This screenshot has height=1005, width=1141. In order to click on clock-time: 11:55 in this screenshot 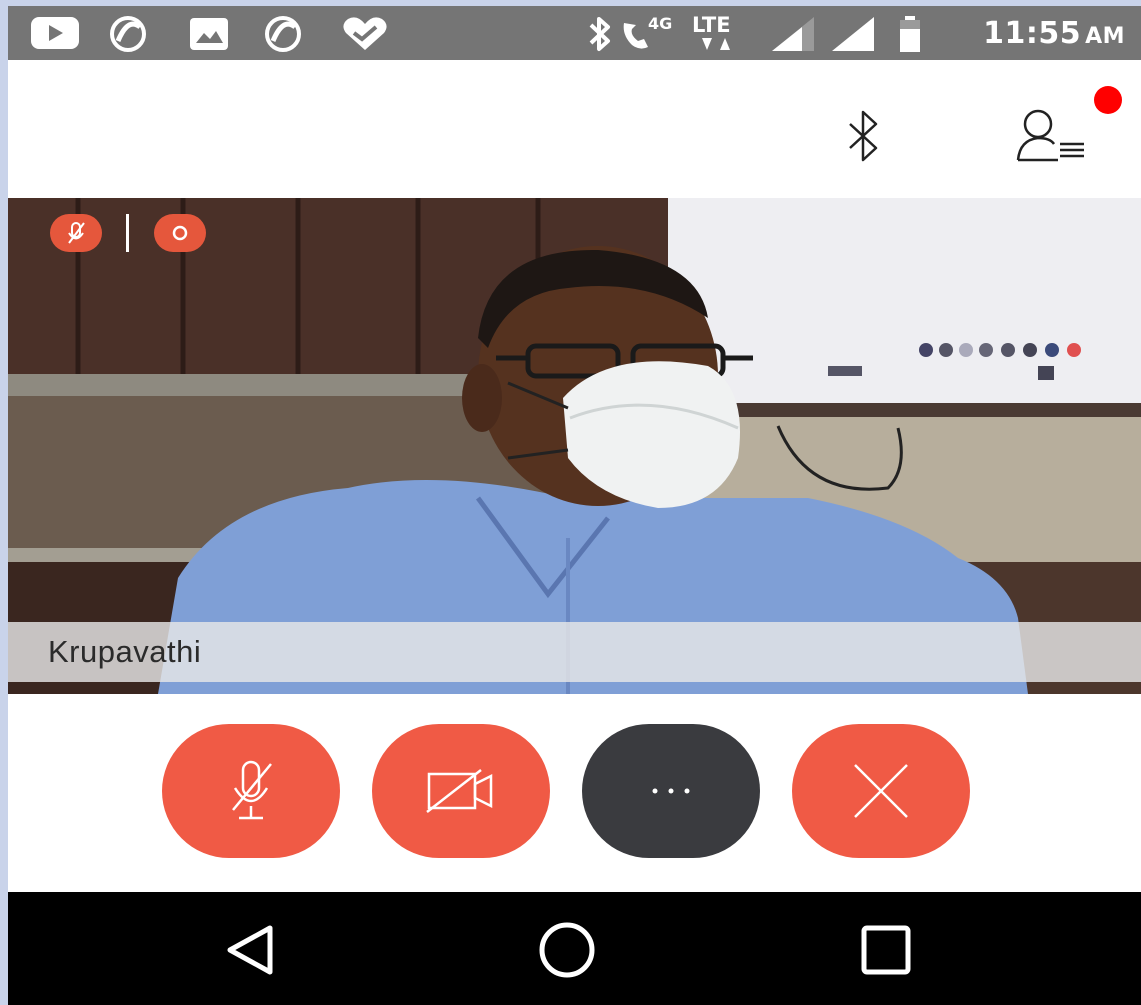, I will do `click(1032, 33)`.